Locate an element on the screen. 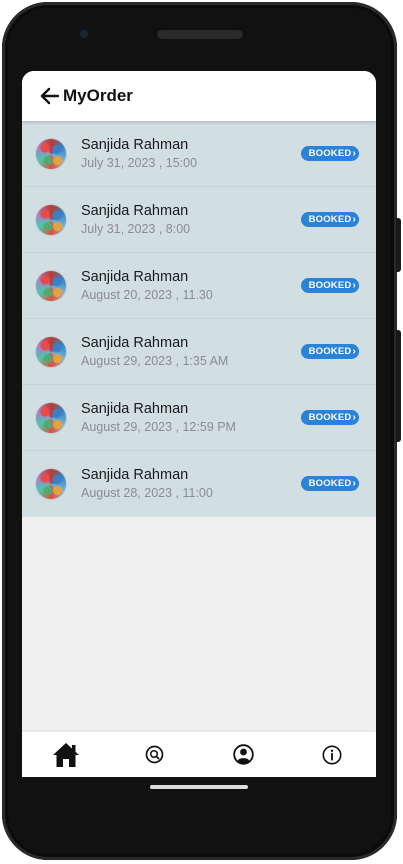  nav-profile is located at coordinates (243, 755).